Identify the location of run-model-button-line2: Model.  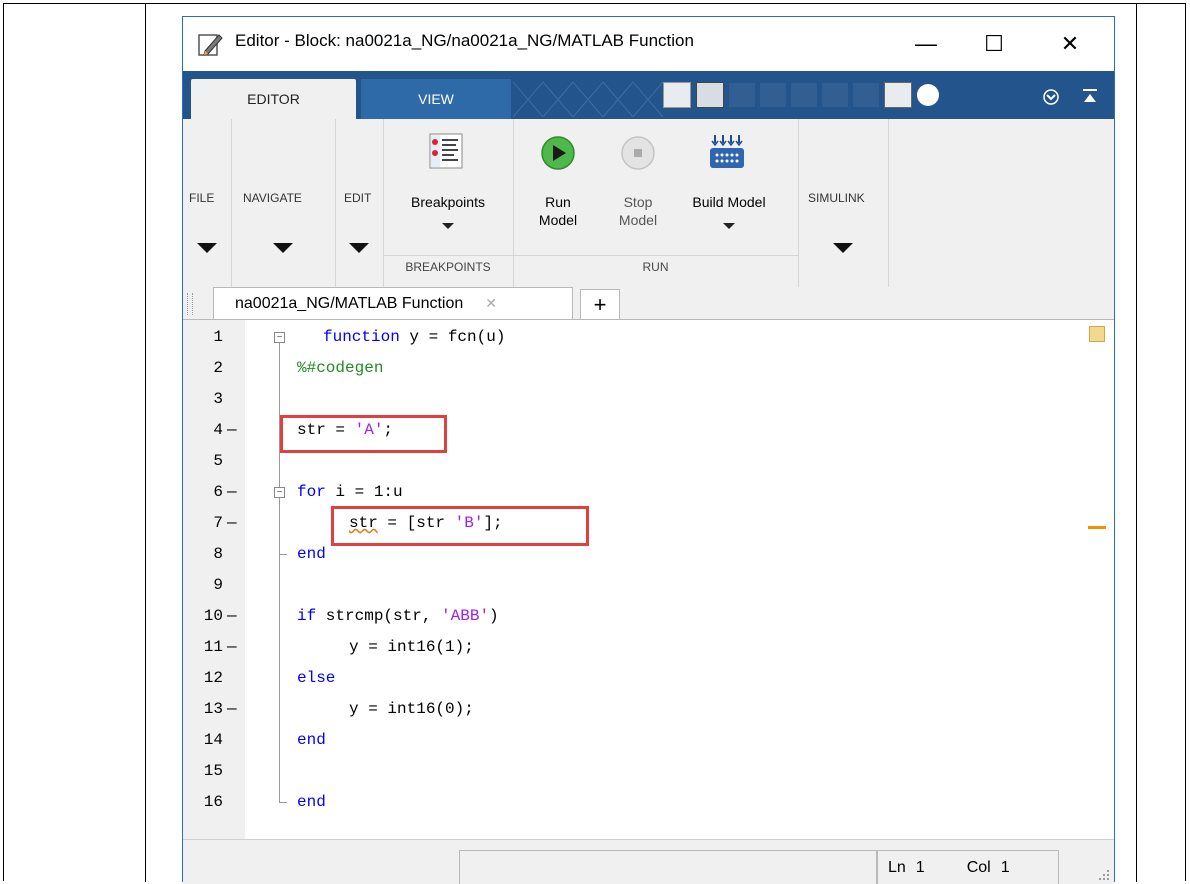
(558, 220).